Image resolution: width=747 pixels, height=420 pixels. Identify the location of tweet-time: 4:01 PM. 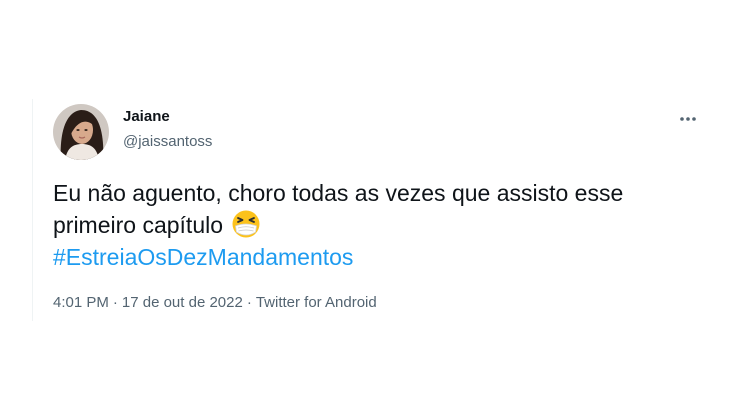
(81, 302).